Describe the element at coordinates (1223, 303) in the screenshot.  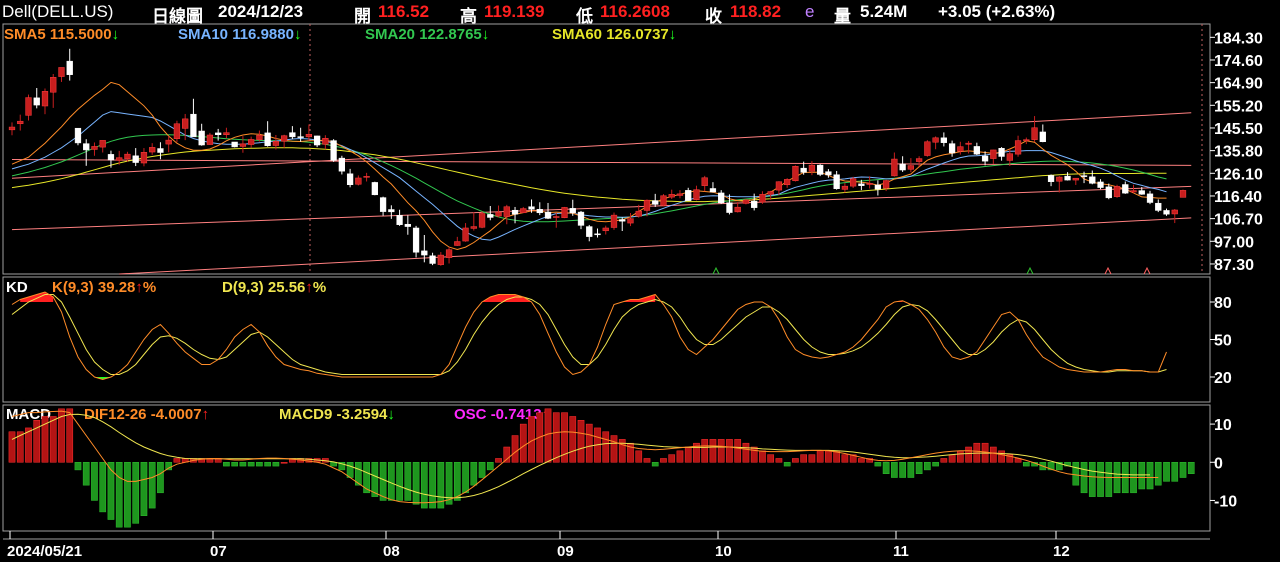
I see `kd-tick-label: 80` at that location.